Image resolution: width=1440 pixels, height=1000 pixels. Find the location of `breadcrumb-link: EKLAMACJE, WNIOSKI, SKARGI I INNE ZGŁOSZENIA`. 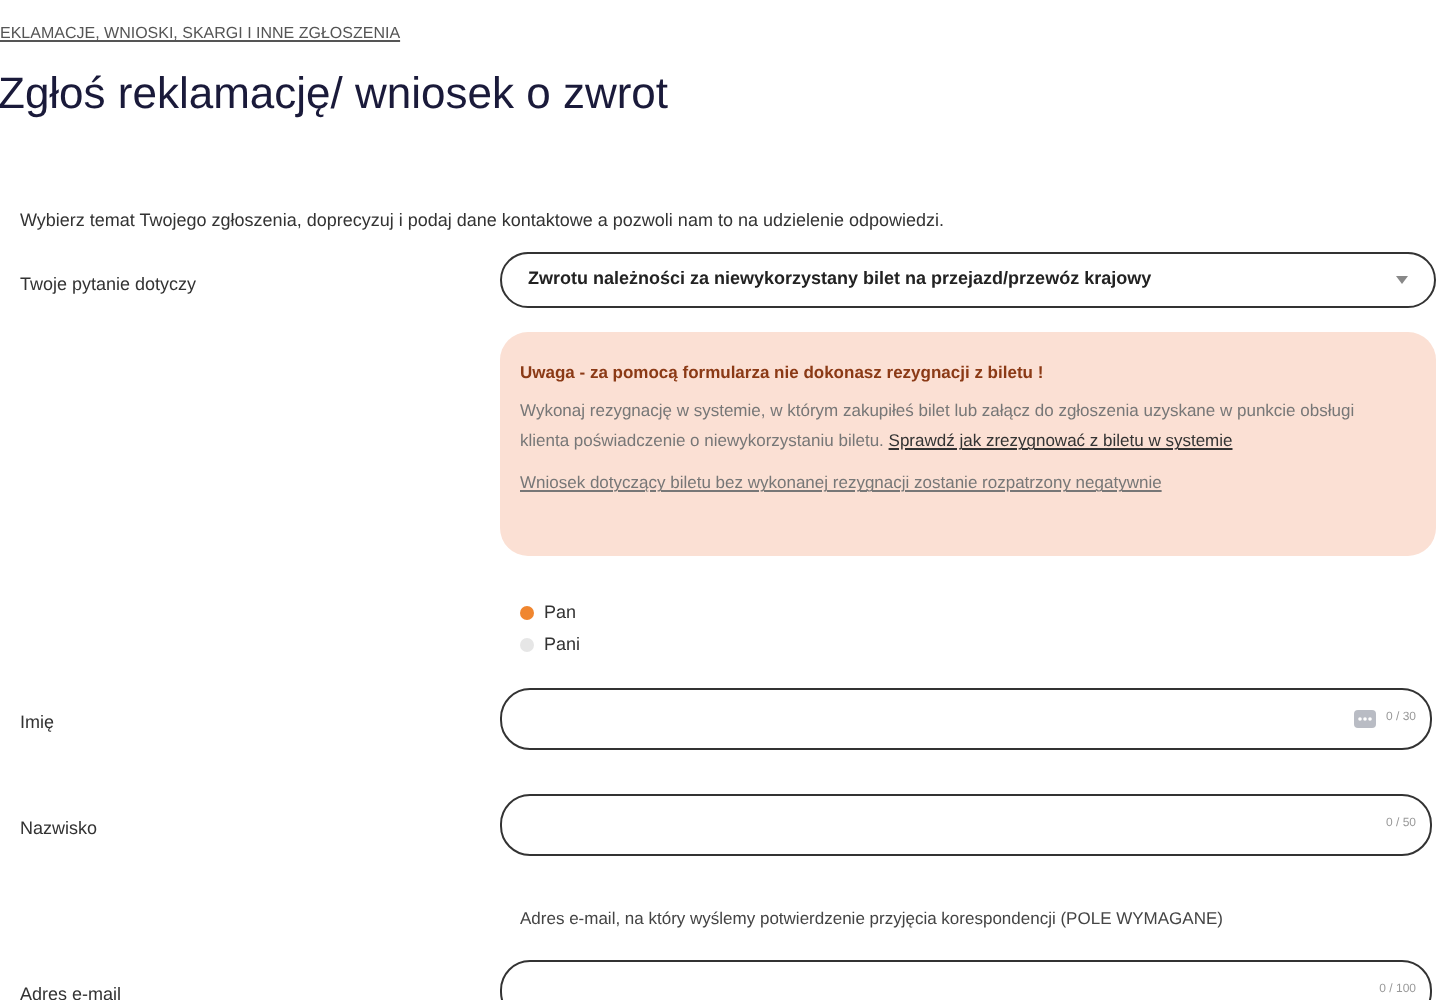

breadcrumb-link: EKLAMACJE, WNIOSKI, SKARGI I INNE ZGŁOSZENIA is located at coordinates (200, 33).